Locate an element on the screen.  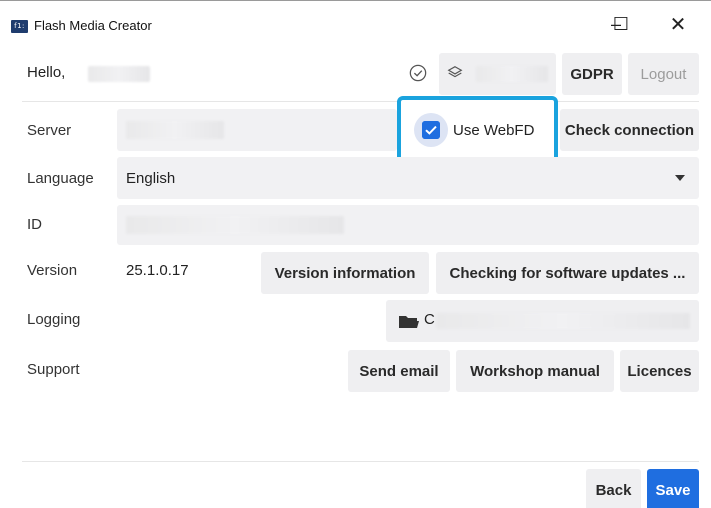
version-information-button: Version information is located at coordinates (345, 273).